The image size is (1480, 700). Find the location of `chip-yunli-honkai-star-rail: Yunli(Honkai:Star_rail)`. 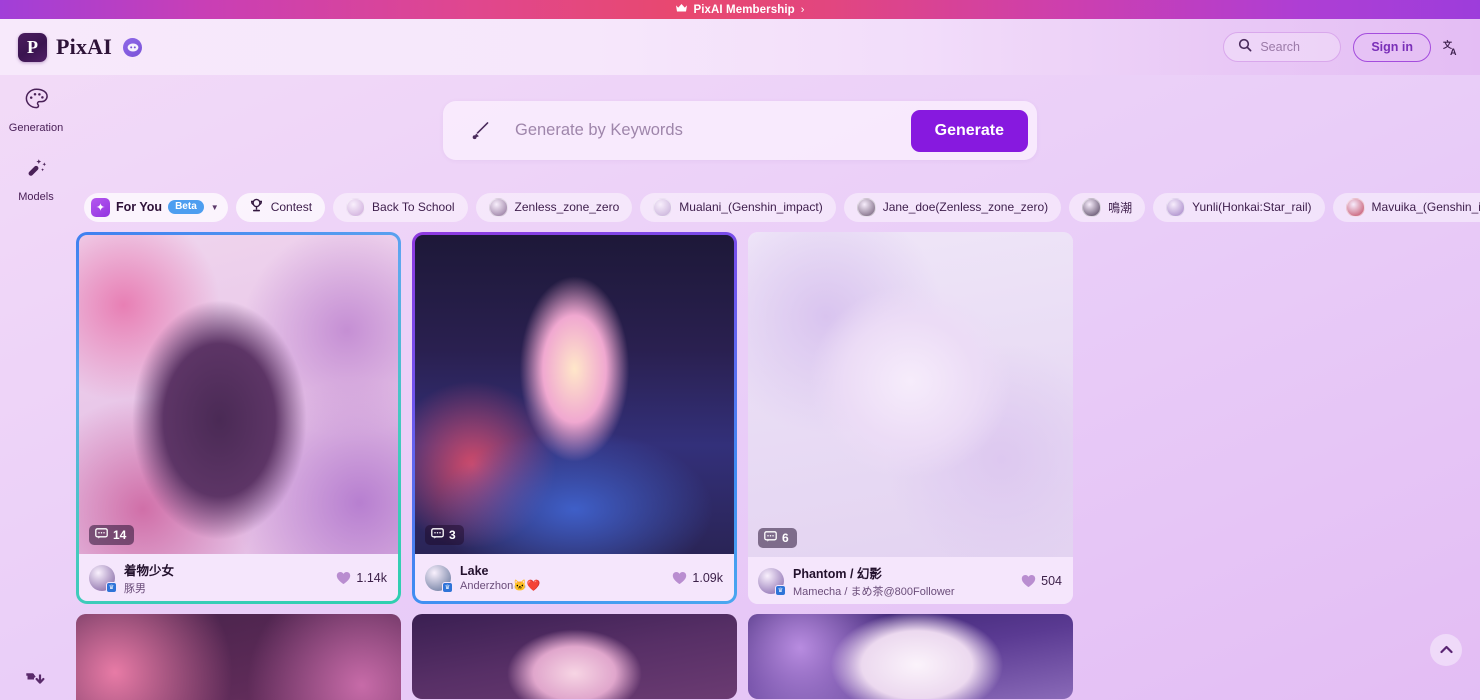

chip-yunli-honkai-star-rail: Yunli(Honkai:Star_rail) is located at coordinates (1239, 207).